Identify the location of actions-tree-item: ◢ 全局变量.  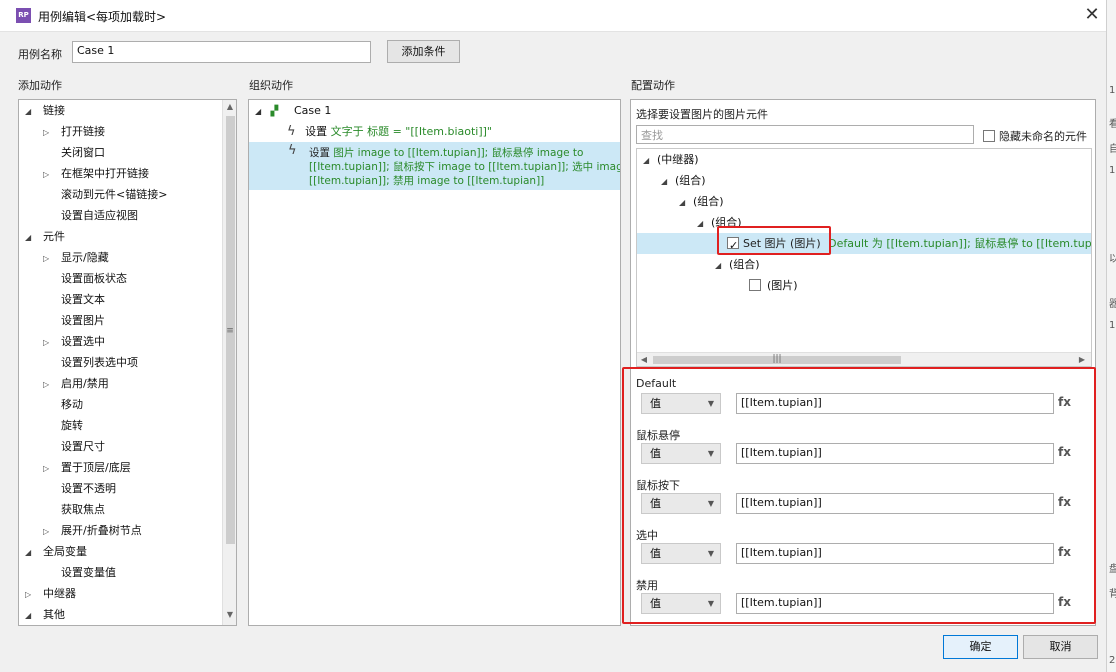
(56, 551).